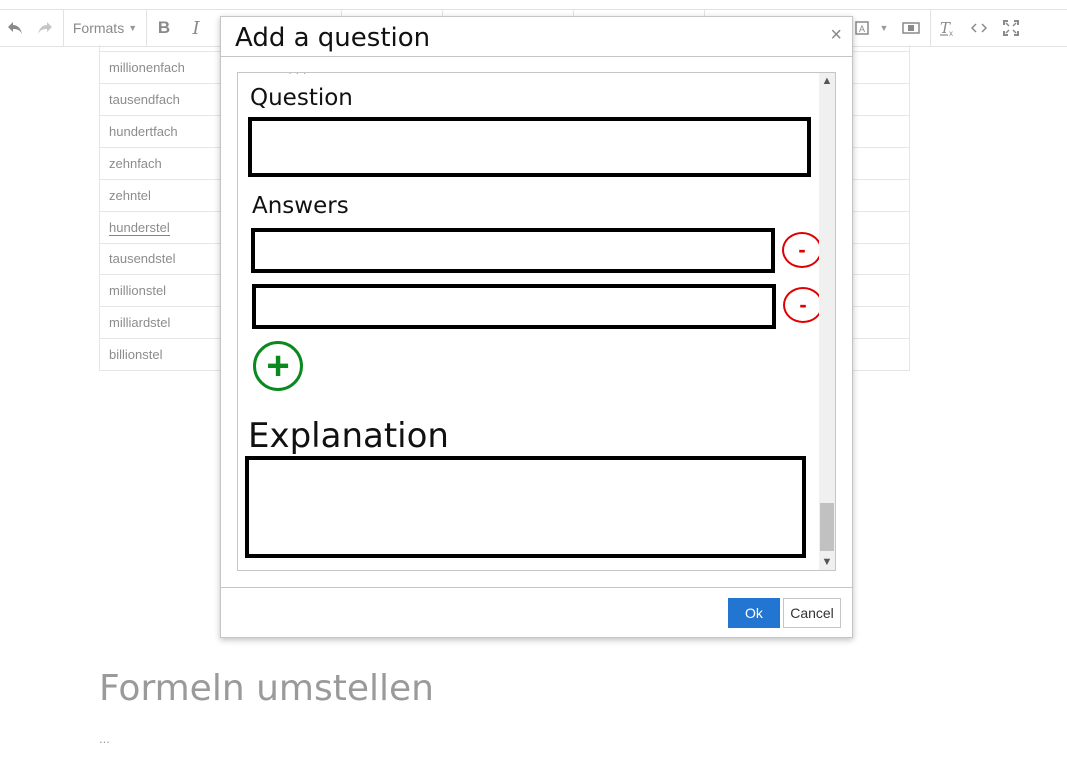  I want to click on svg-text: A, so click(862, 29).